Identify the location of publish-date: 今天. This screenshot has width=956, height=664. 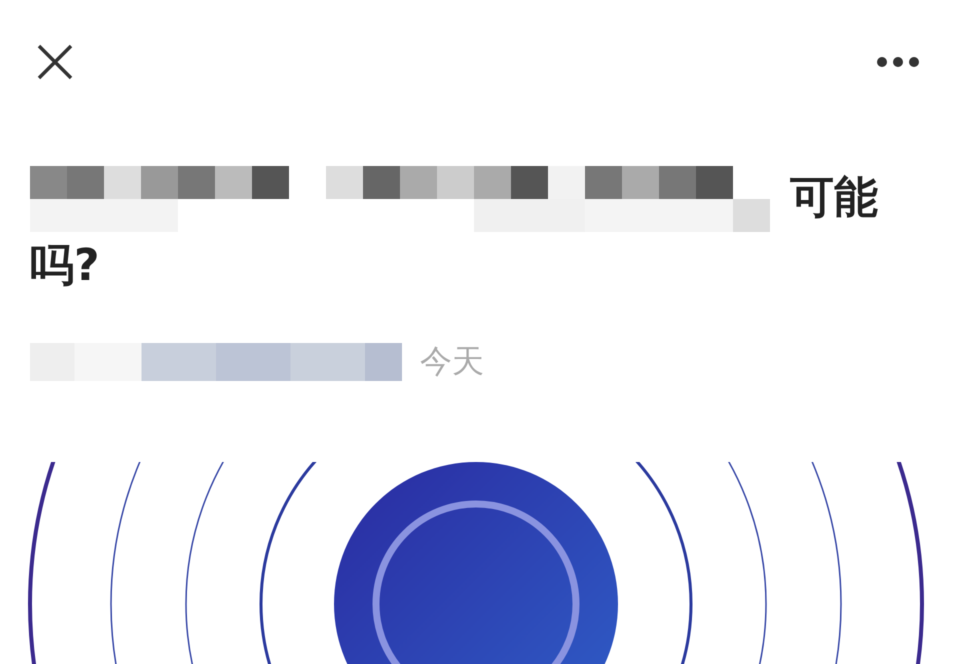
(452, 361).